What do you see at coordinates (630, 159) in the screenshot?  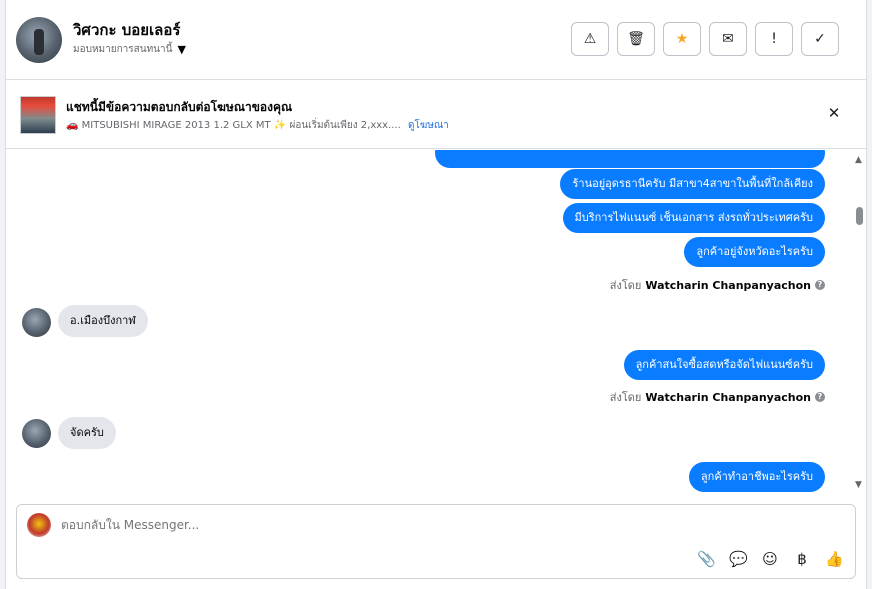 I see `message-bubble-cut-off` at bounding box center [630, 159].